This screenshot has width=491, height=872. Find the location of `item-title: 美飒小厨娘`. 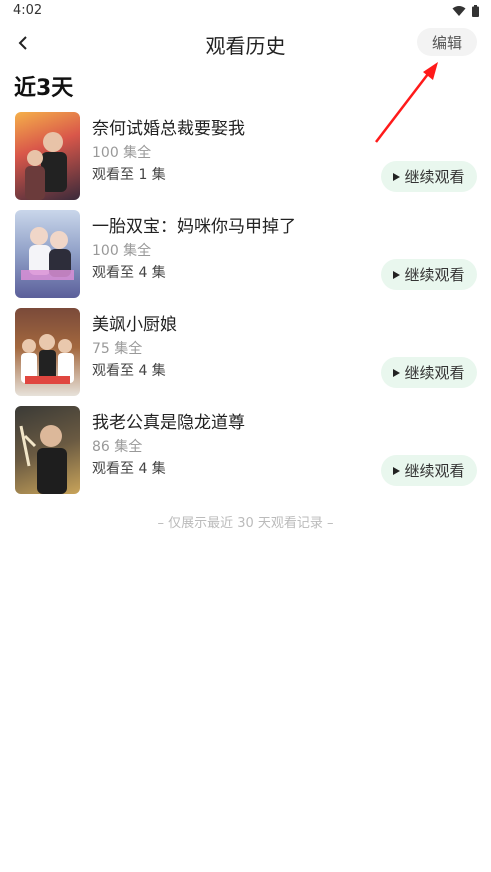

item-title: 美飒小厨娘 is located at coordinates (134, 325).